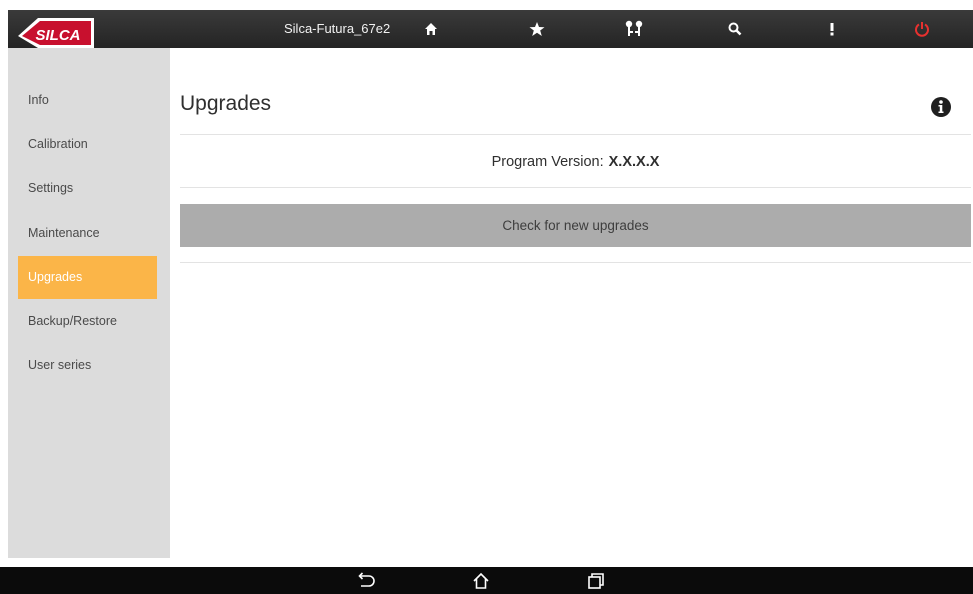  What do you see at coordinates (547, 162) in the screenshot?
I see `version-label: Program Version:` at bounding box center [547, 162].